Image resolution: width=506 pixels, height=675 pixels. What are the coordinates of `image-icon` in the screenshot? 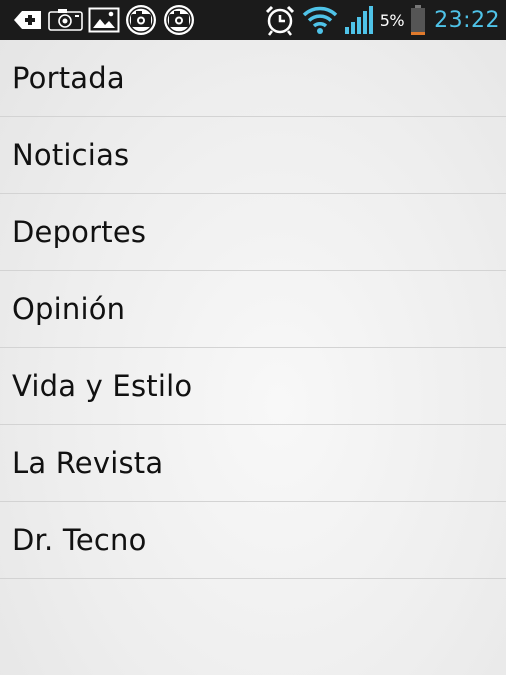 It's located at (104, 20).